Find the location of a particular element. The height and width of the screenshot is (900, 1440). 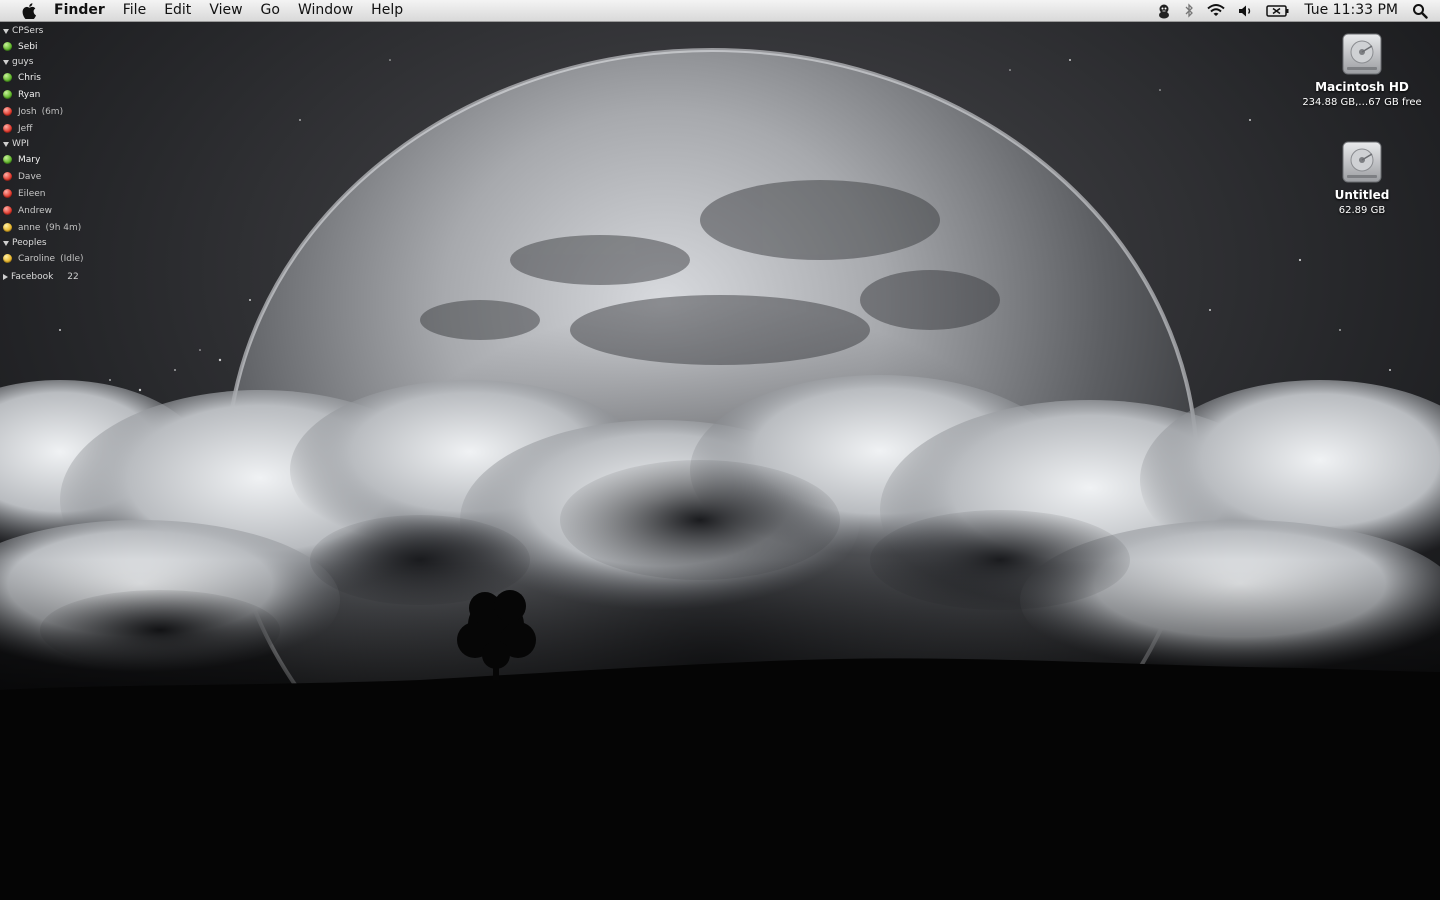

buddy-row: Sebi is located at coordinates (60, 46).